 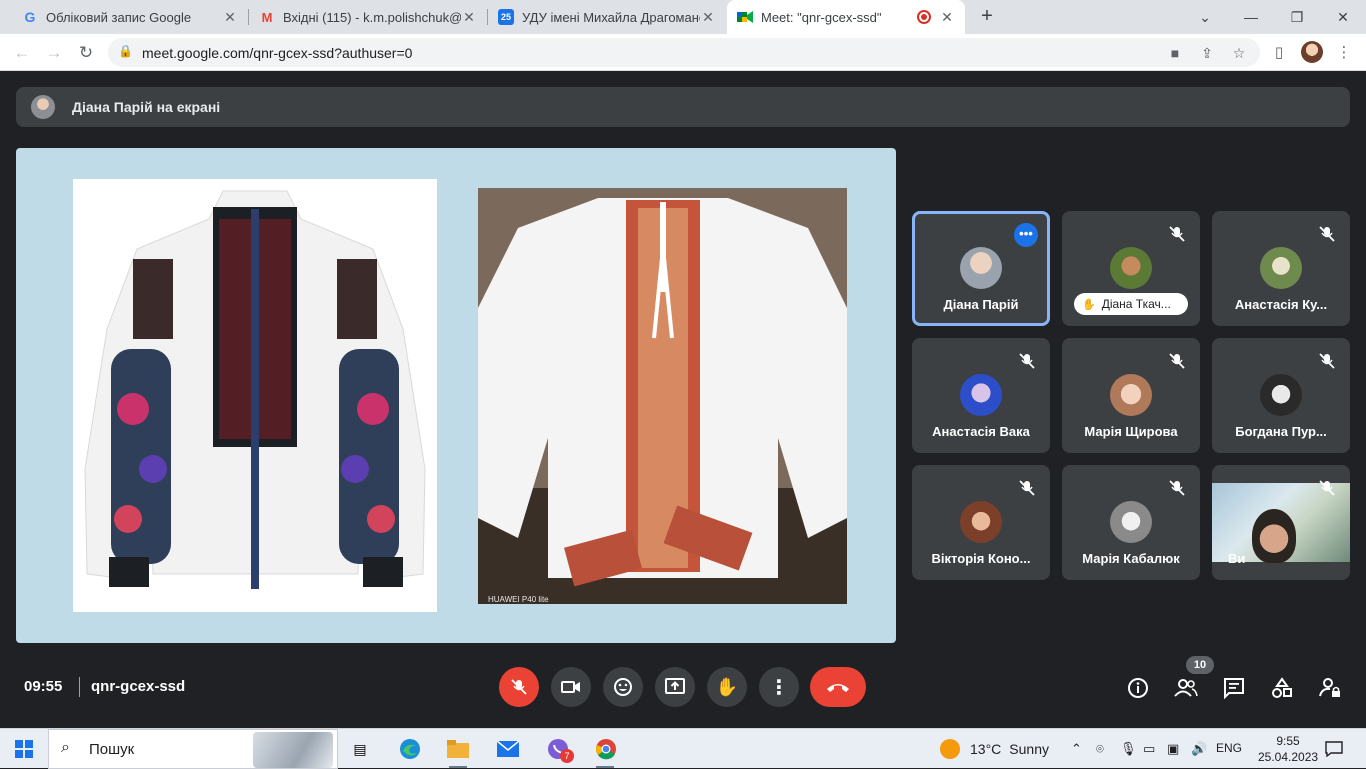 What do you see at coordinates (518, 599) in the screenshot?
I see `camera-watermark: HUAWEI P40 lite` at bounding box center [518, 599].